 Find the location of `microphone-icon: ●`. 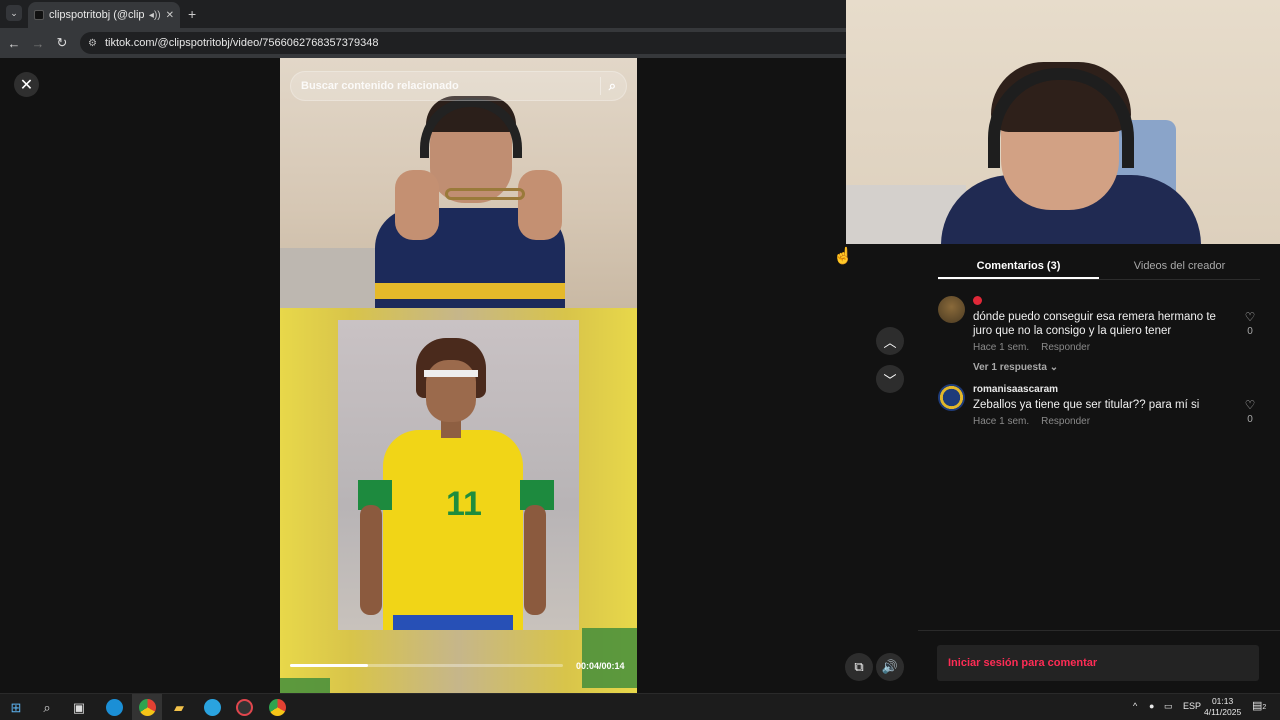

microphone-icon: ● is located at coordinates (1151, 706).